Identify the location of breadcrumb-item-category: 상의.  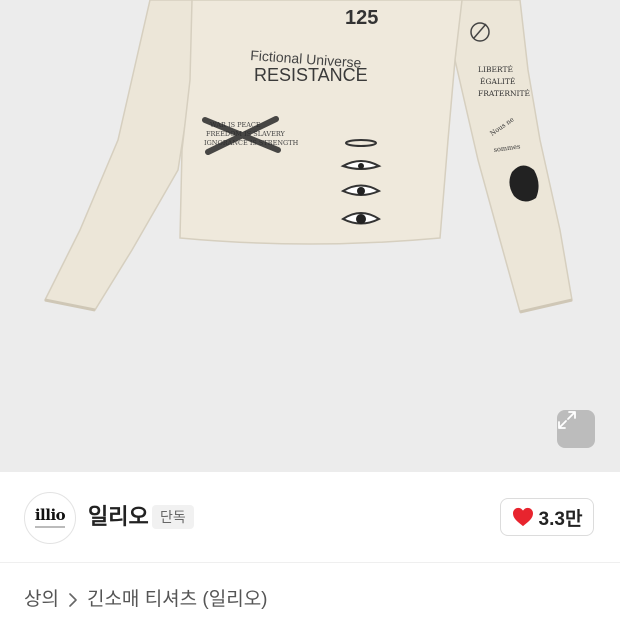
(41, 600).